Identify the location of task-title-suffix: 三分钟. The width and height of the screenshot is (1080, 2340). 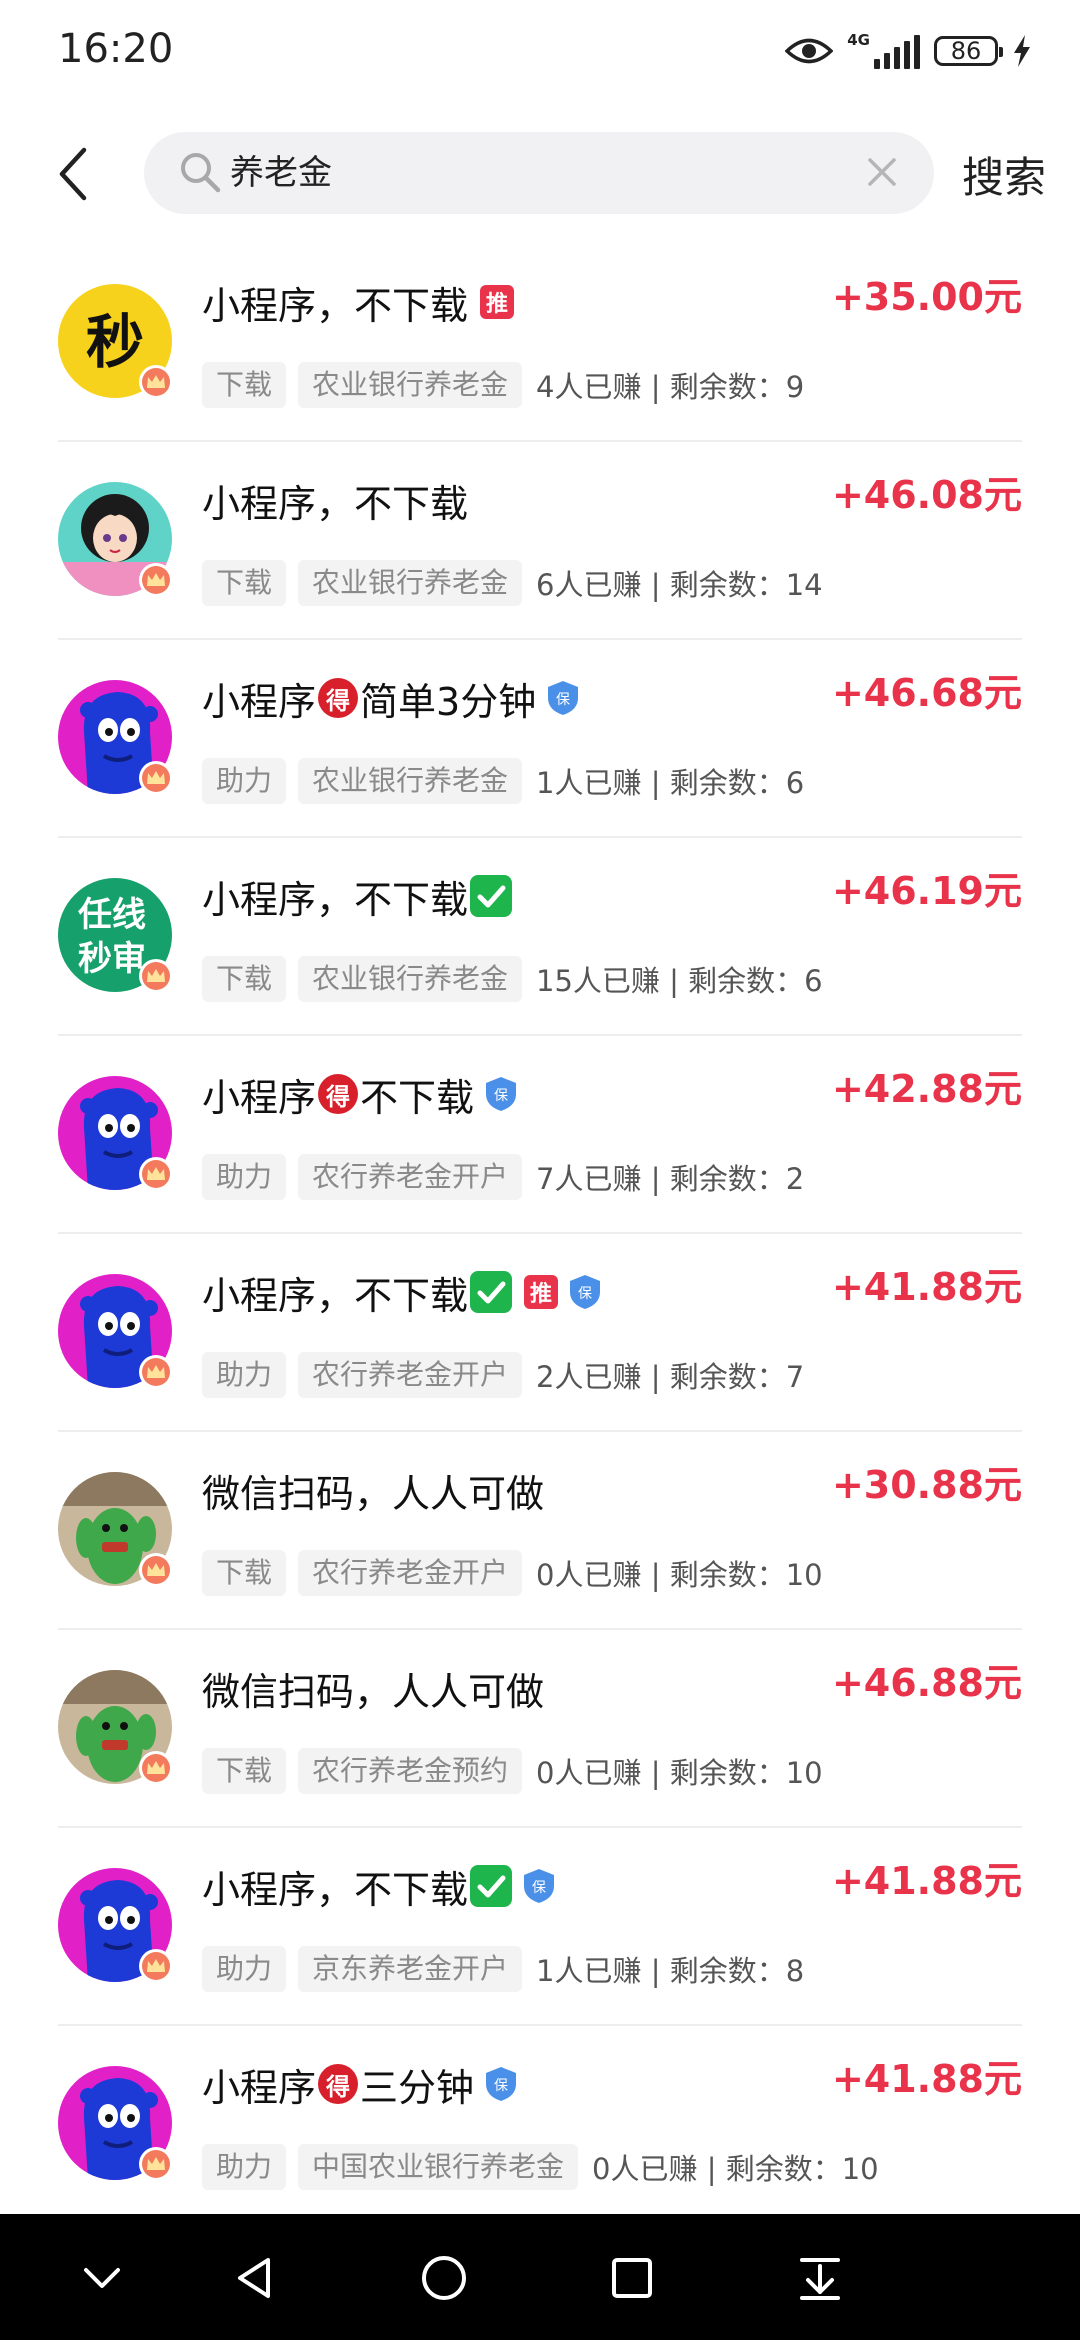
(417, 2087).